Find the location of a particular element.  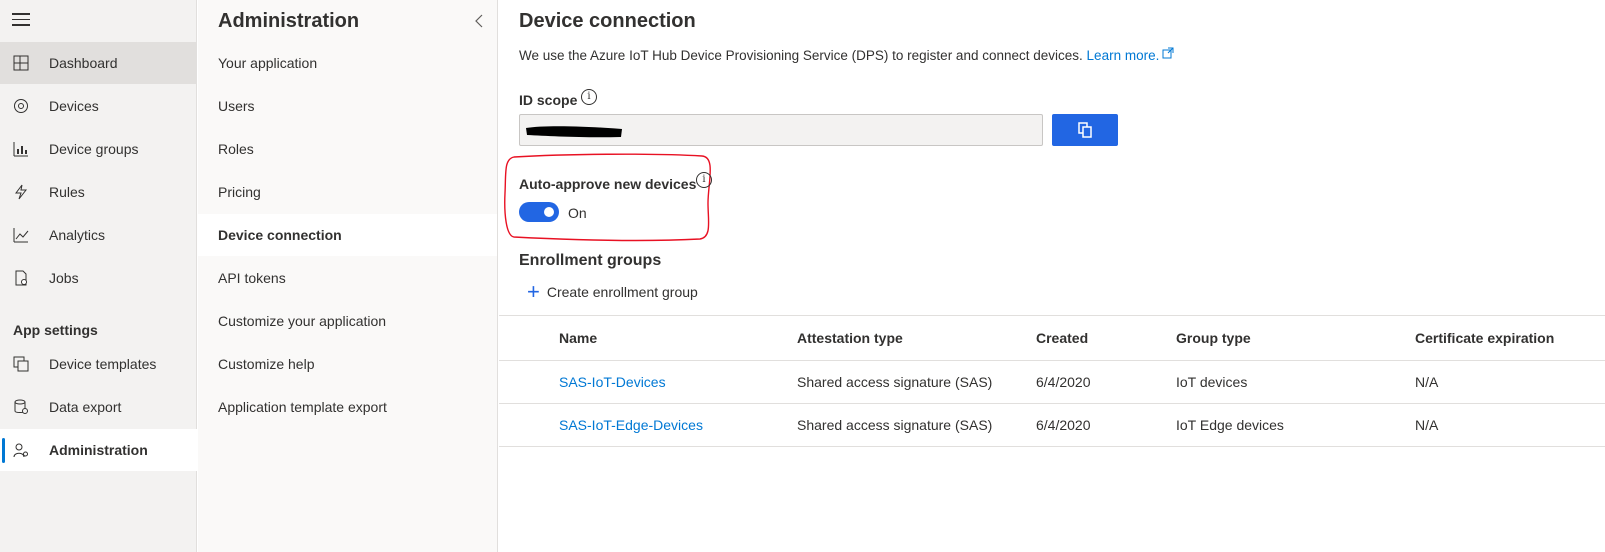

device-groups-icon is located at coordinates (21, 149).